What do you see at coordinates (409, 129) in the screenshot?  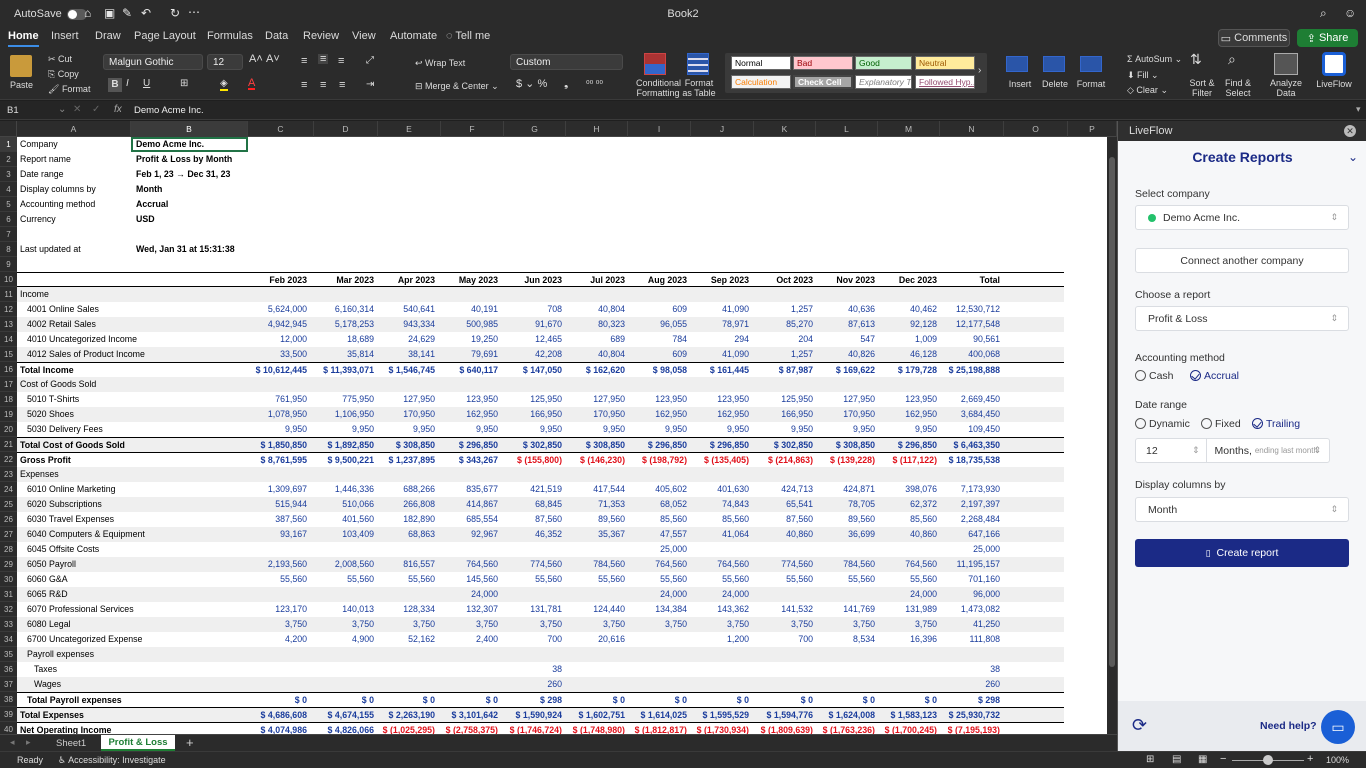 I see `column-header: E` at bounding box center [409, 129].